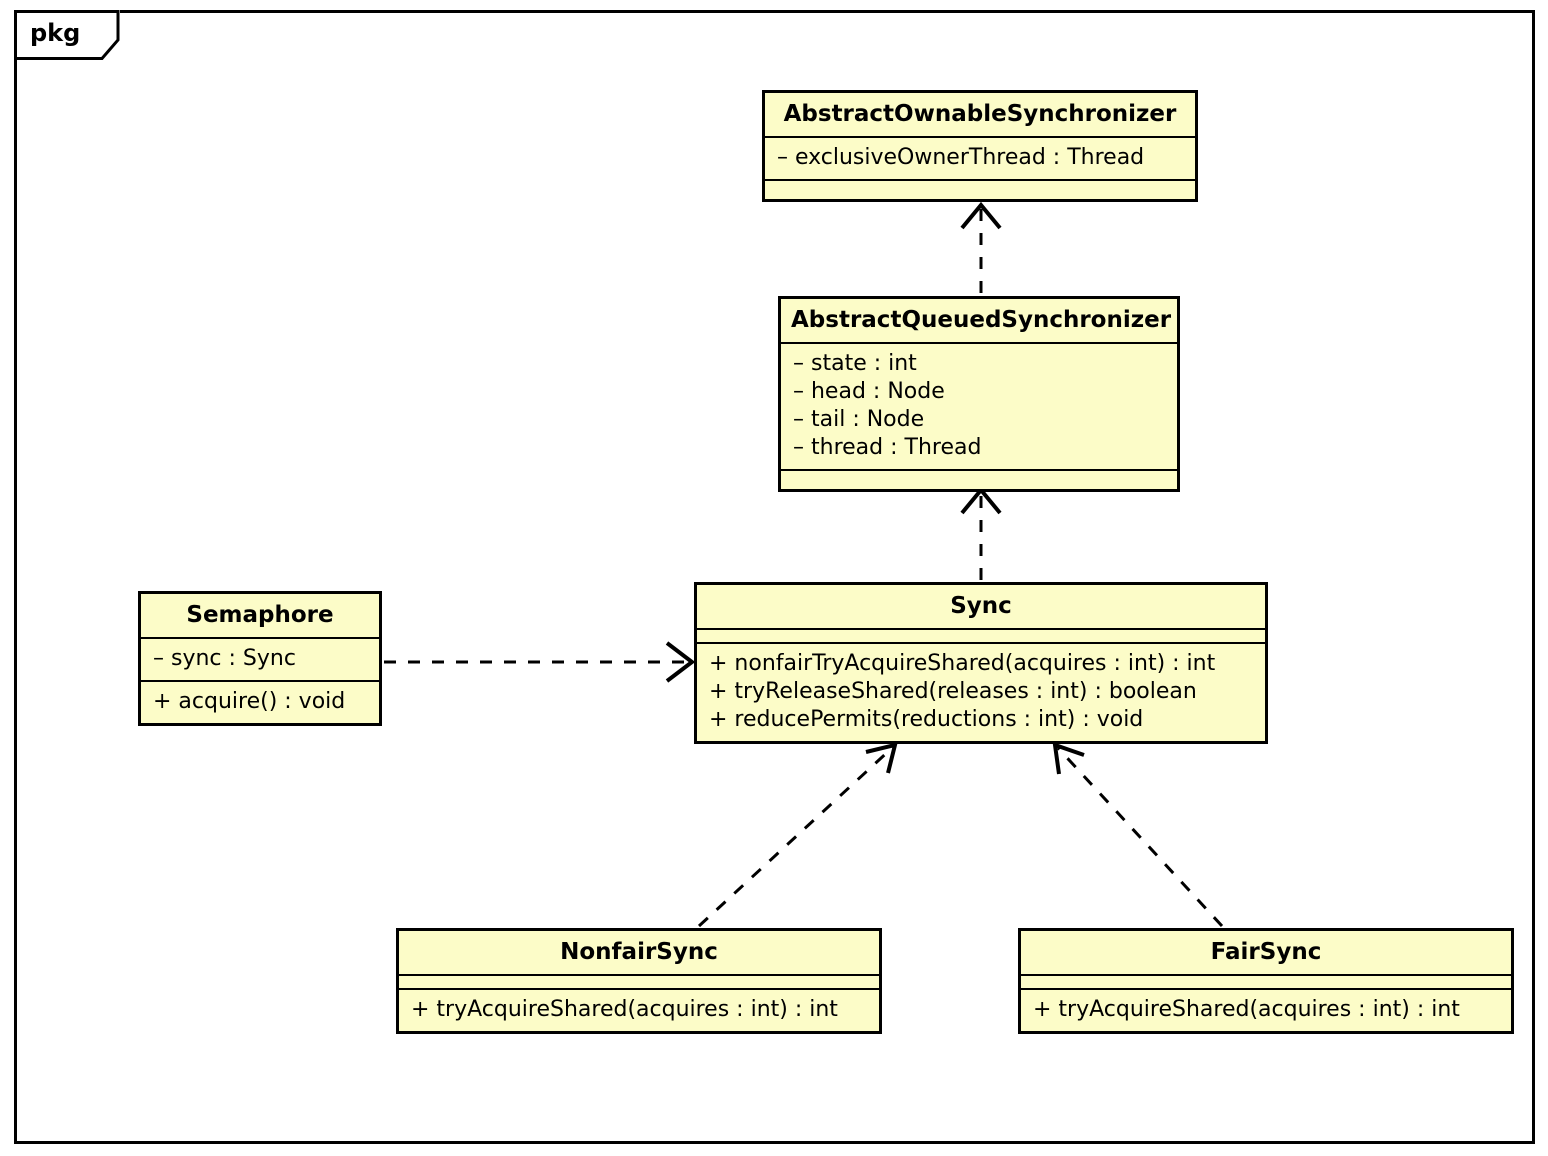 The width and height of the screenshot is (1548, 1156). Describe the element at coordinates (980, 114) in the screenshot. I see `class-name: AbstractOwnableSynchronizer` at that location.